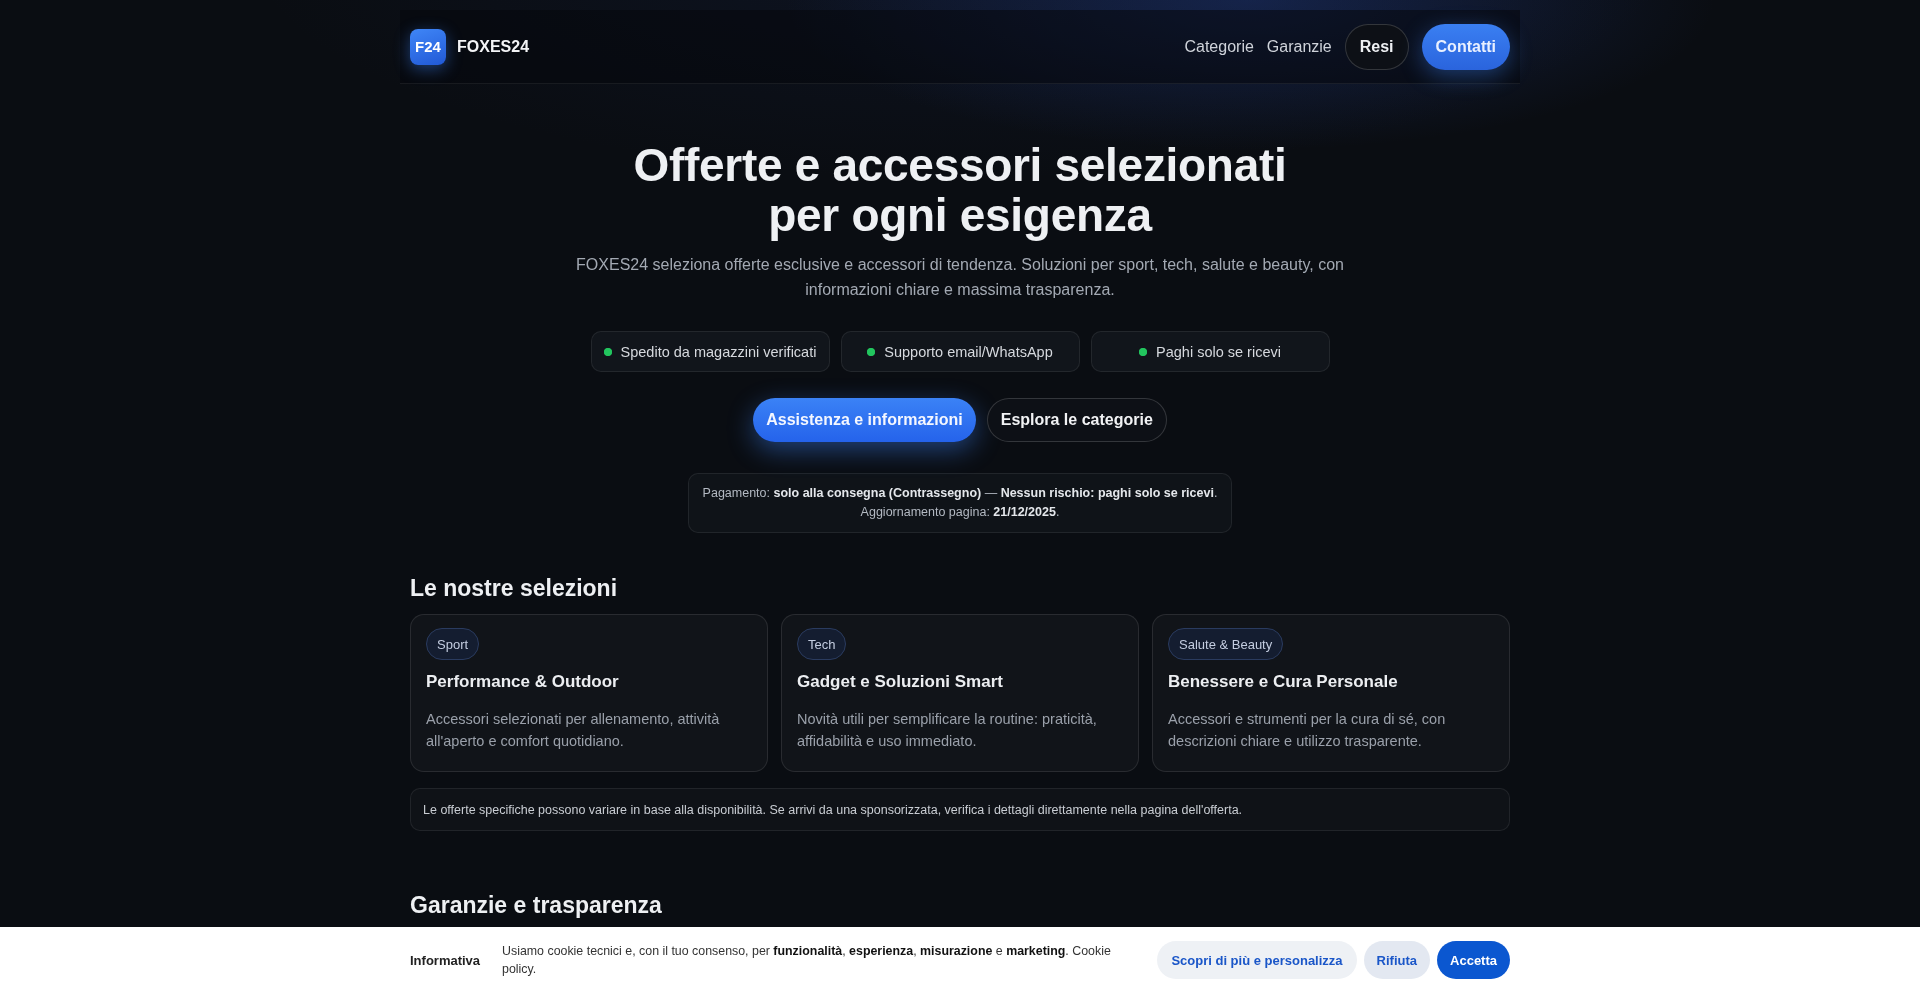 This screenshot has width=1920, height=993. Describe the element at coordinates (822, 644) in the screenshot. I see `category-tag: Tech` at that location.